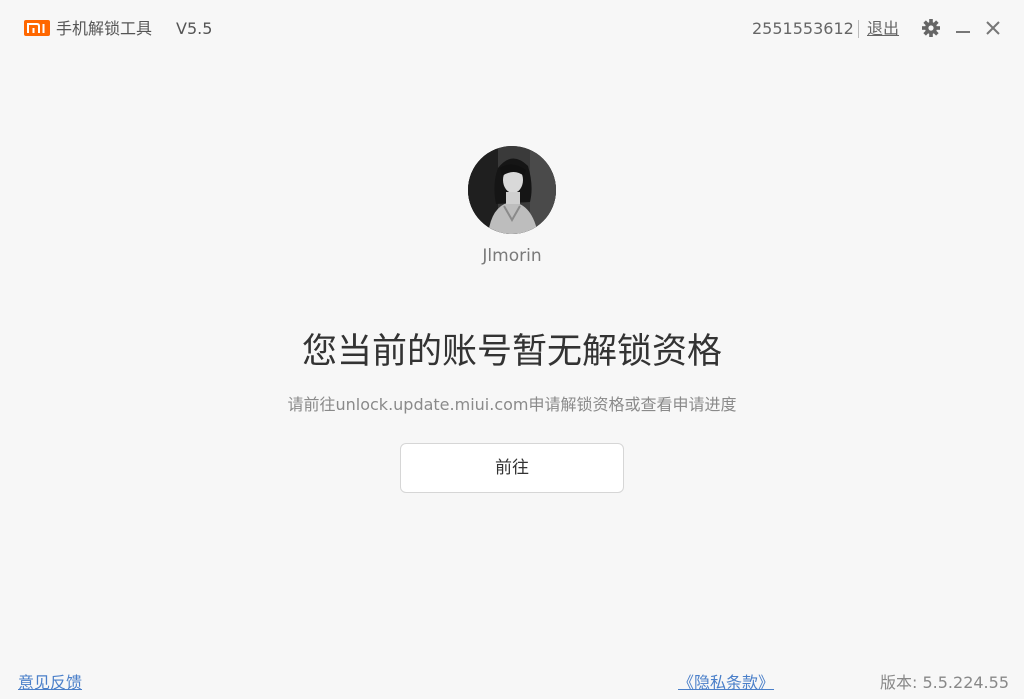 The width and height of the screenshot is (1024, 699). What do you see at coordinates (963, 28) in the screenshot?
I see `minimize-button` at bounding box center [963, 28].